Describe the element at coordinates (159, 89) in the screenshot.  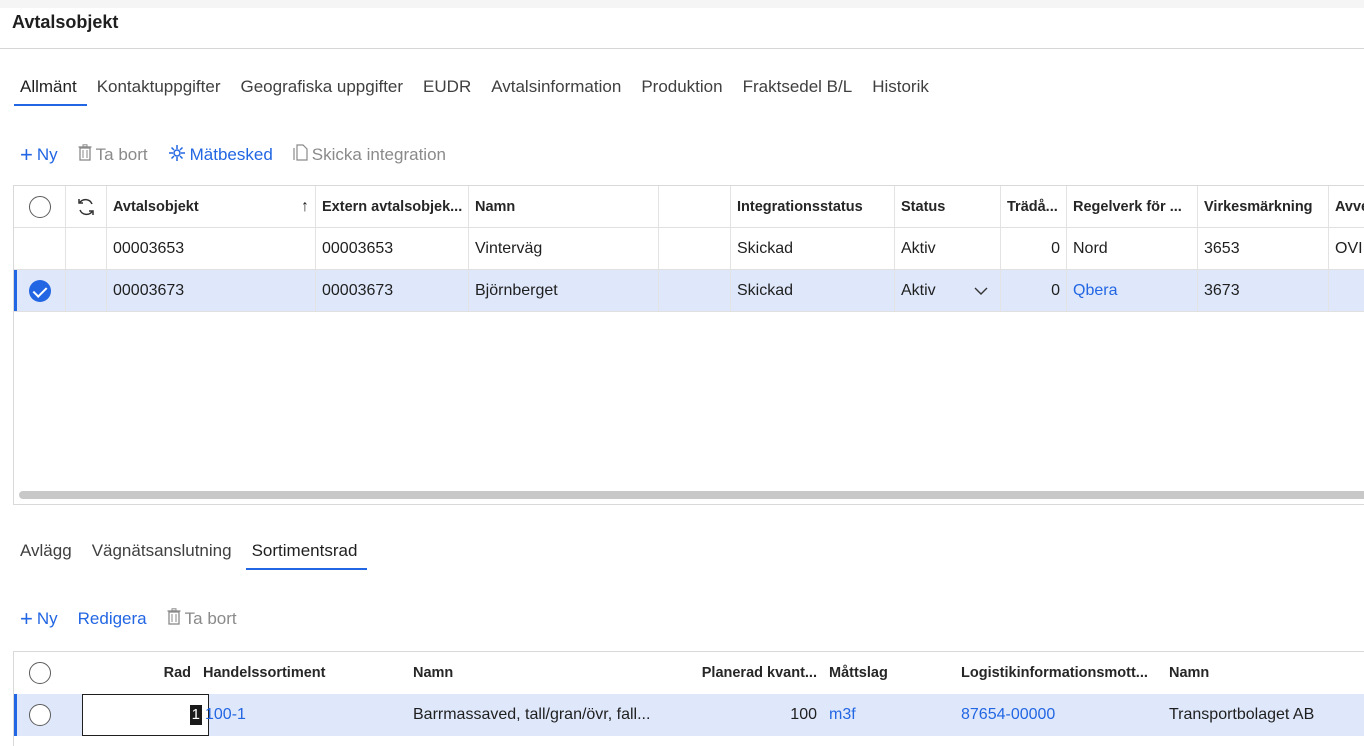
I see `tab-kontaktuppgifter: Kontaktuppgifter` at that location.